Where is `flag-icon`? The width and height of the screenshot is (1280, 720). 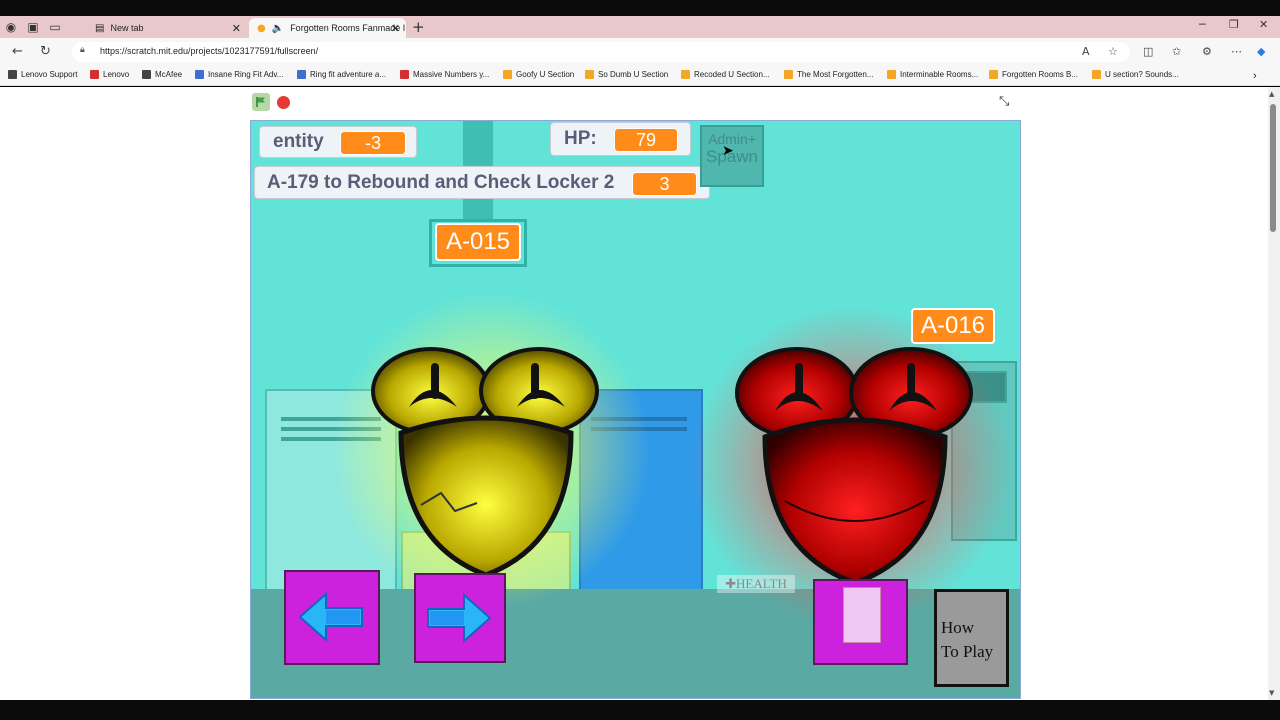 flag-icon is located at coordinates (260, 102).